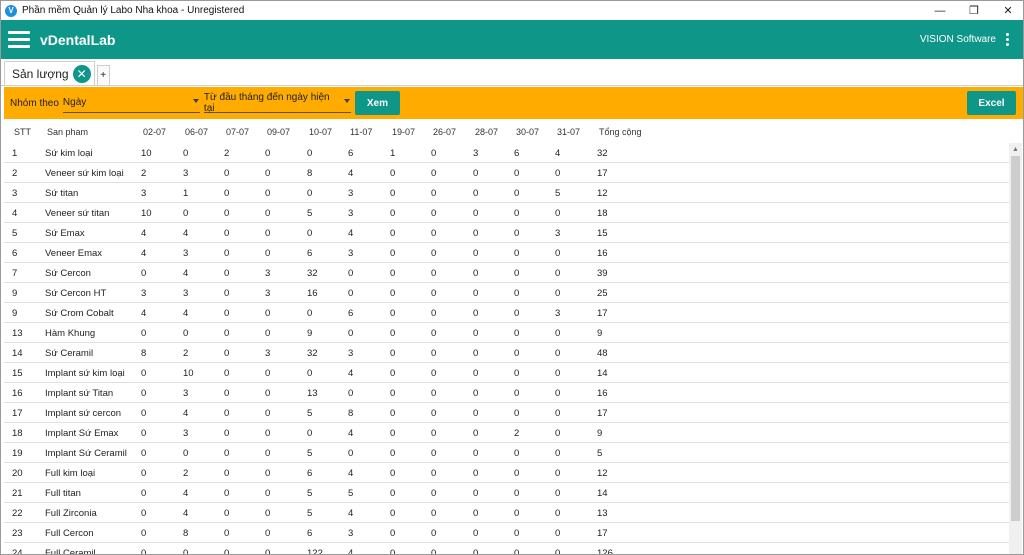  What do you see at coordinates (506, 333) in the screenshot?
I see `table-row: 13 Hàm Khung 0 0 0 0 9 0 0 0 0 0 0 9` at bounding box center [506, 333].